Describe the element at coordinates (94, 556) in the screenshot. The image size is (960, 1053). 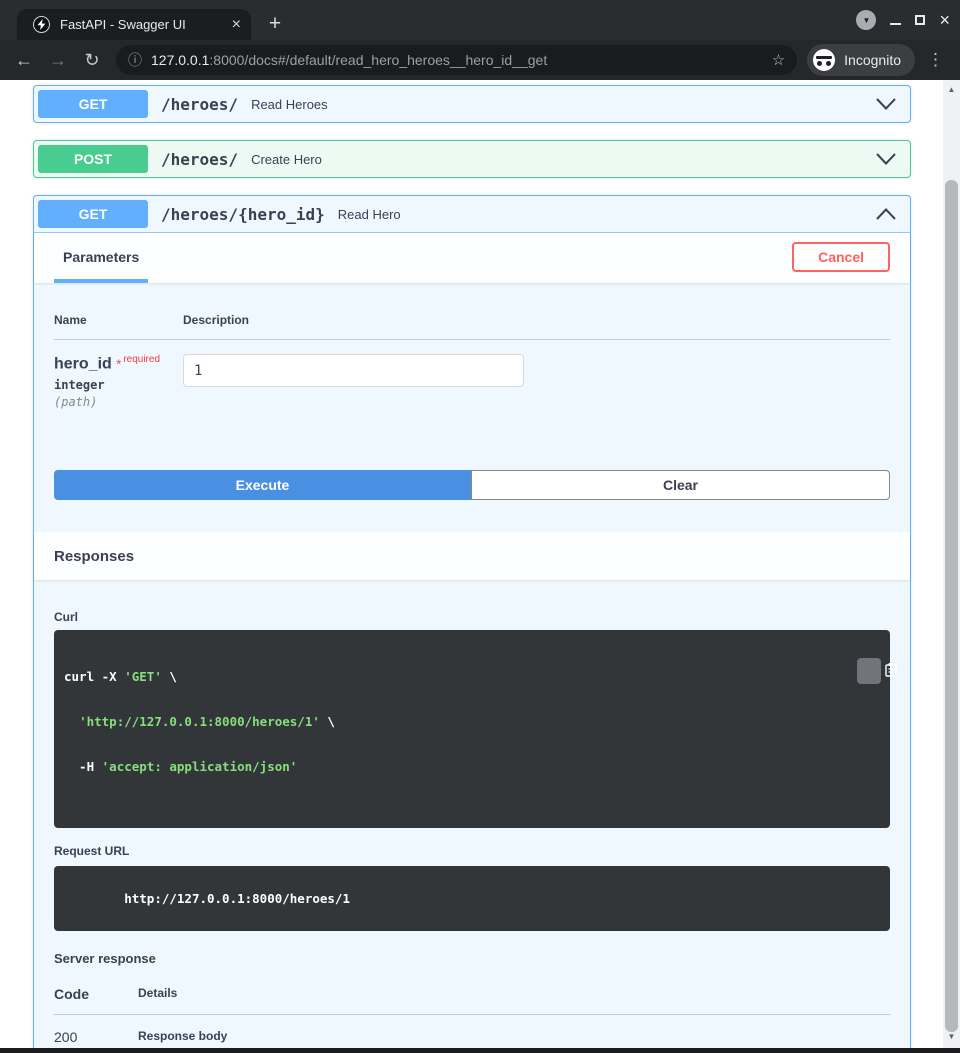
I see `responses-title: Responses` at that location.